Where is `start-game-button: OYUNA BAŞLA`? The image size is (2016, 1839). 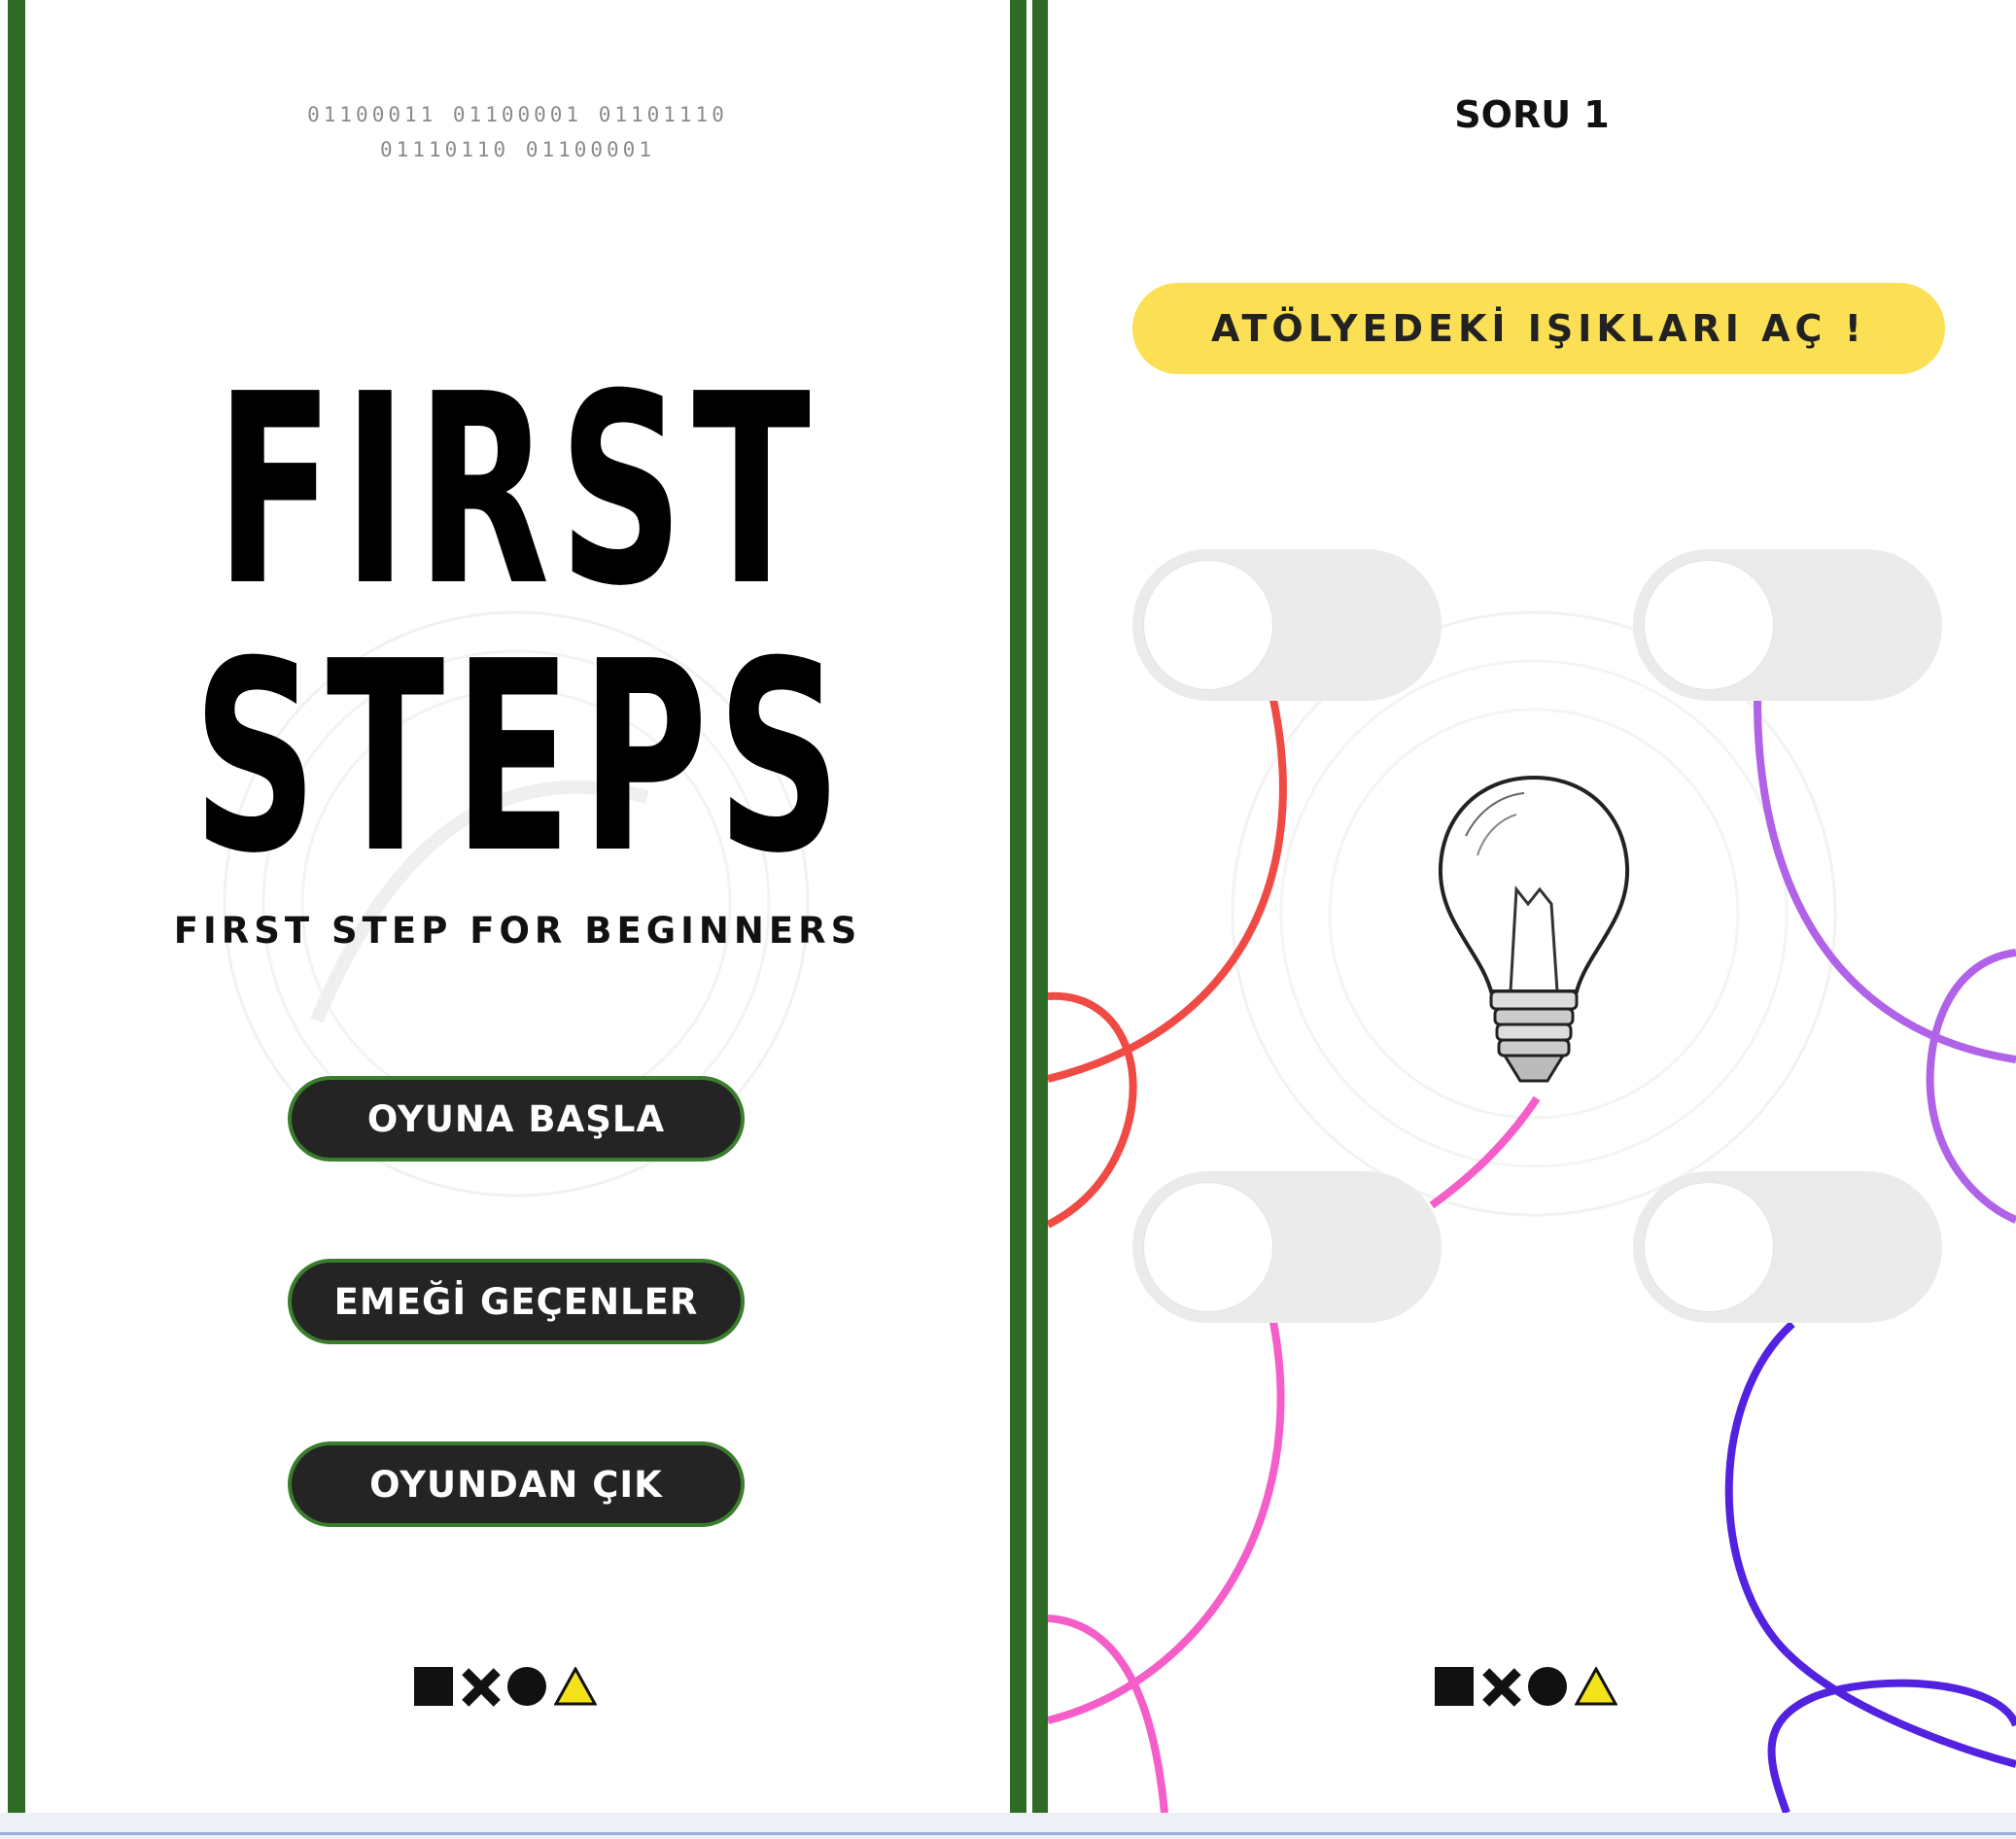 start-game-button: OYUNA BAŞLA is located at coordinates (516, 1119).